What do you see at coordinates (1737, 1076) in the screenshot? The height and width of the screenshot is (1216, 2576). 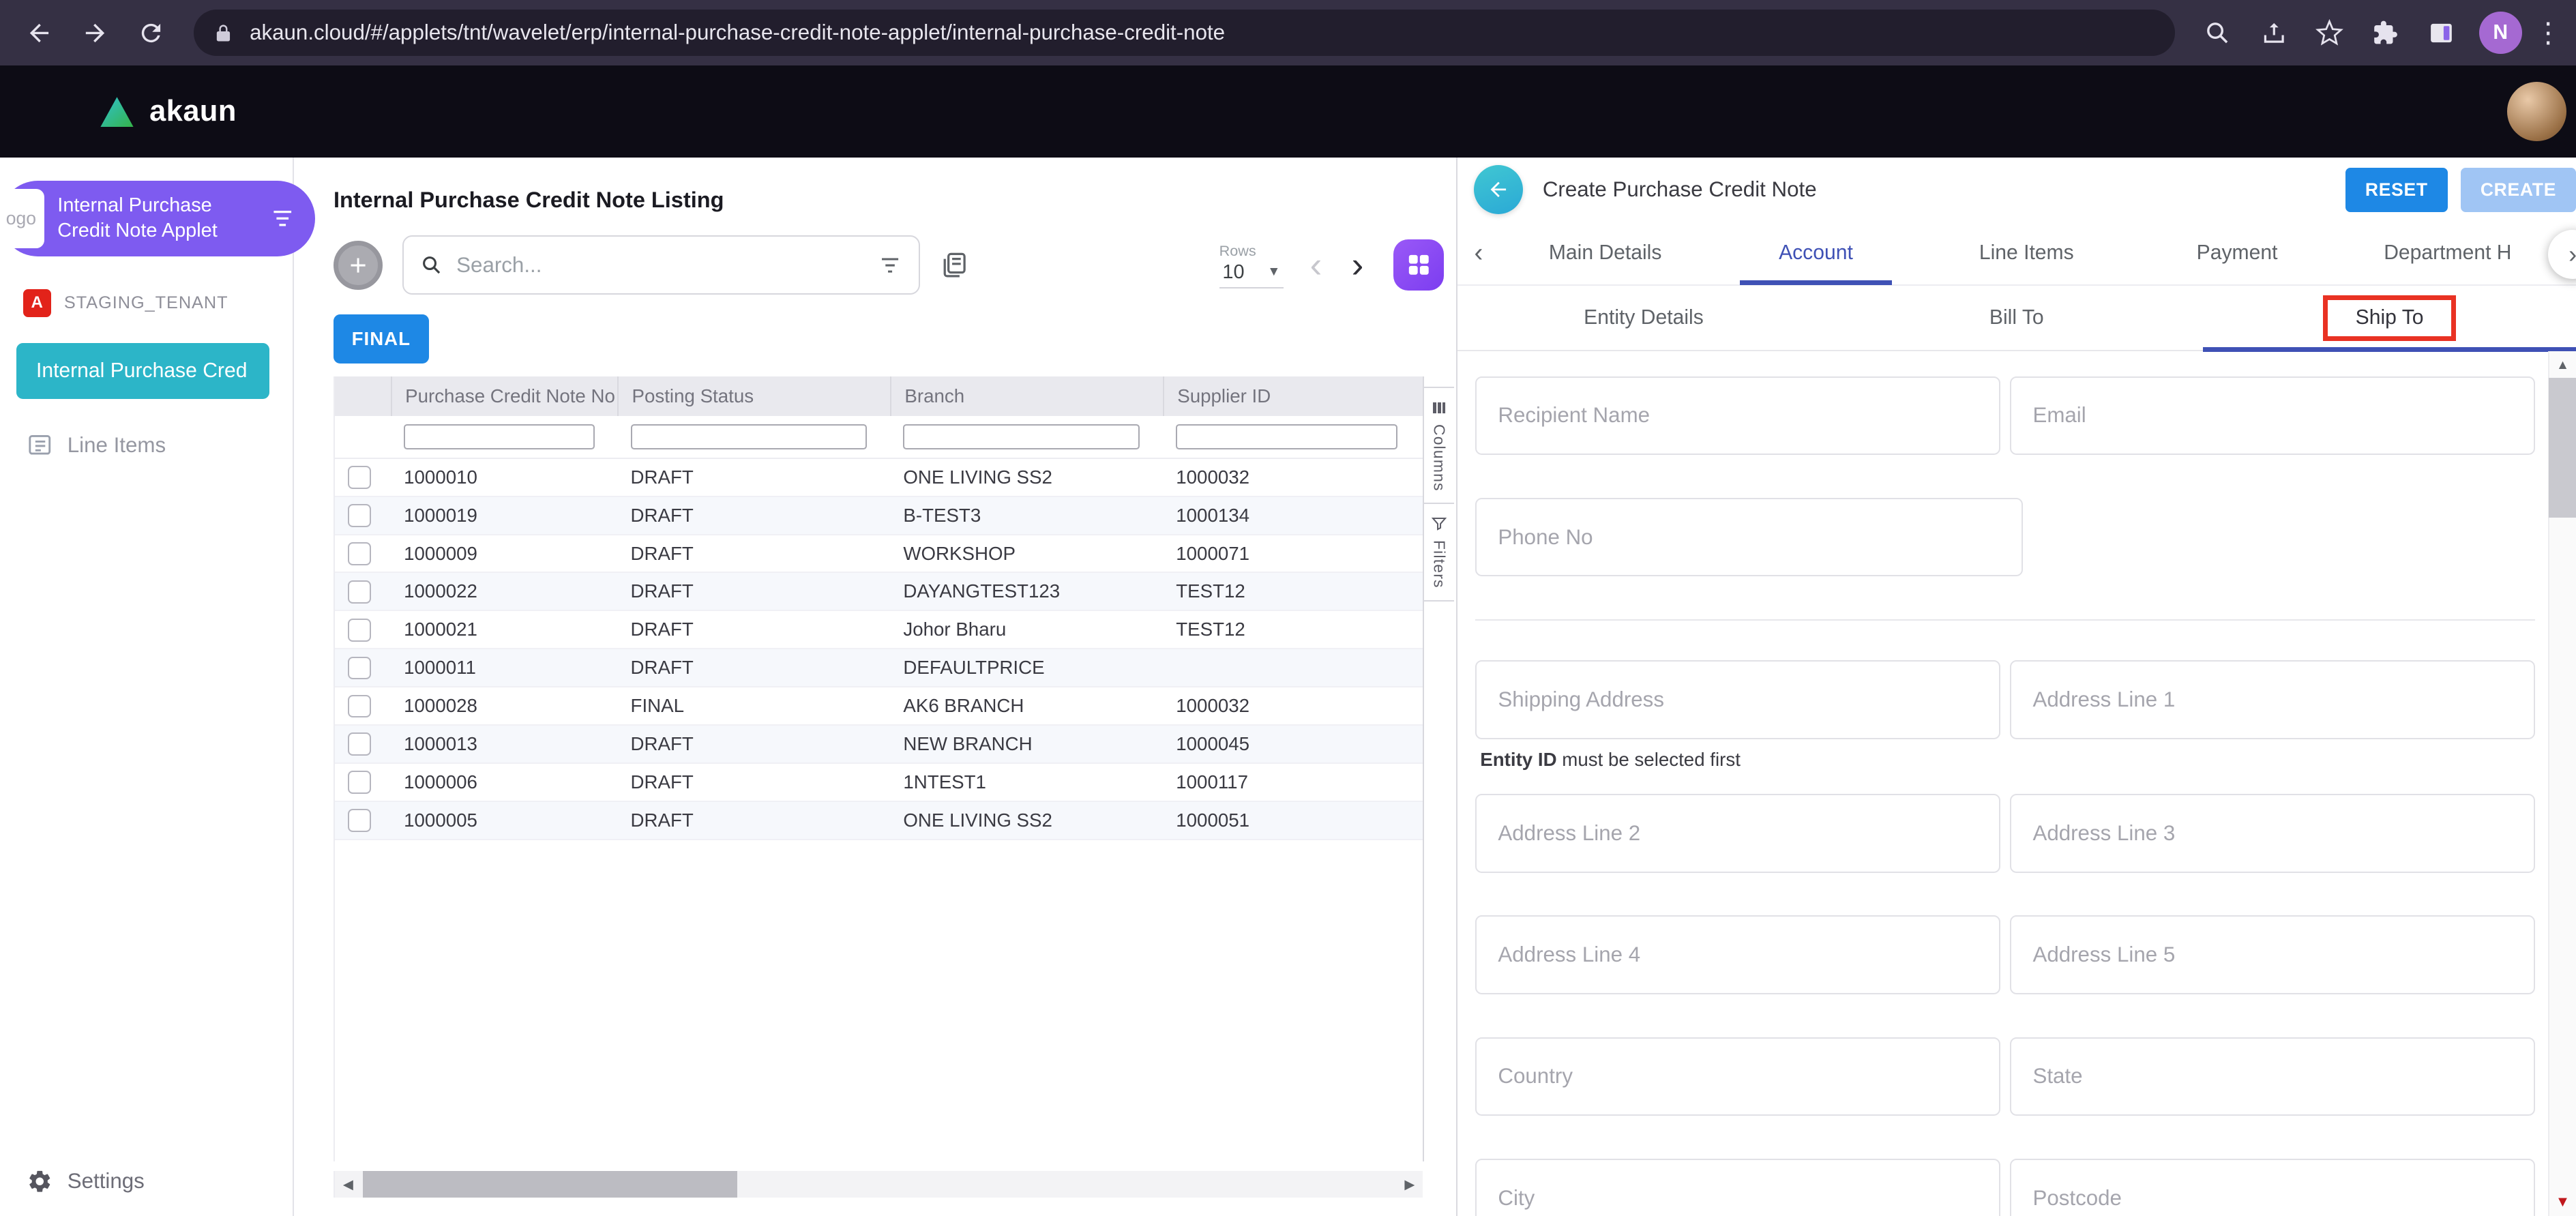 I see `country-field` at bounding box center [1737, 1076].